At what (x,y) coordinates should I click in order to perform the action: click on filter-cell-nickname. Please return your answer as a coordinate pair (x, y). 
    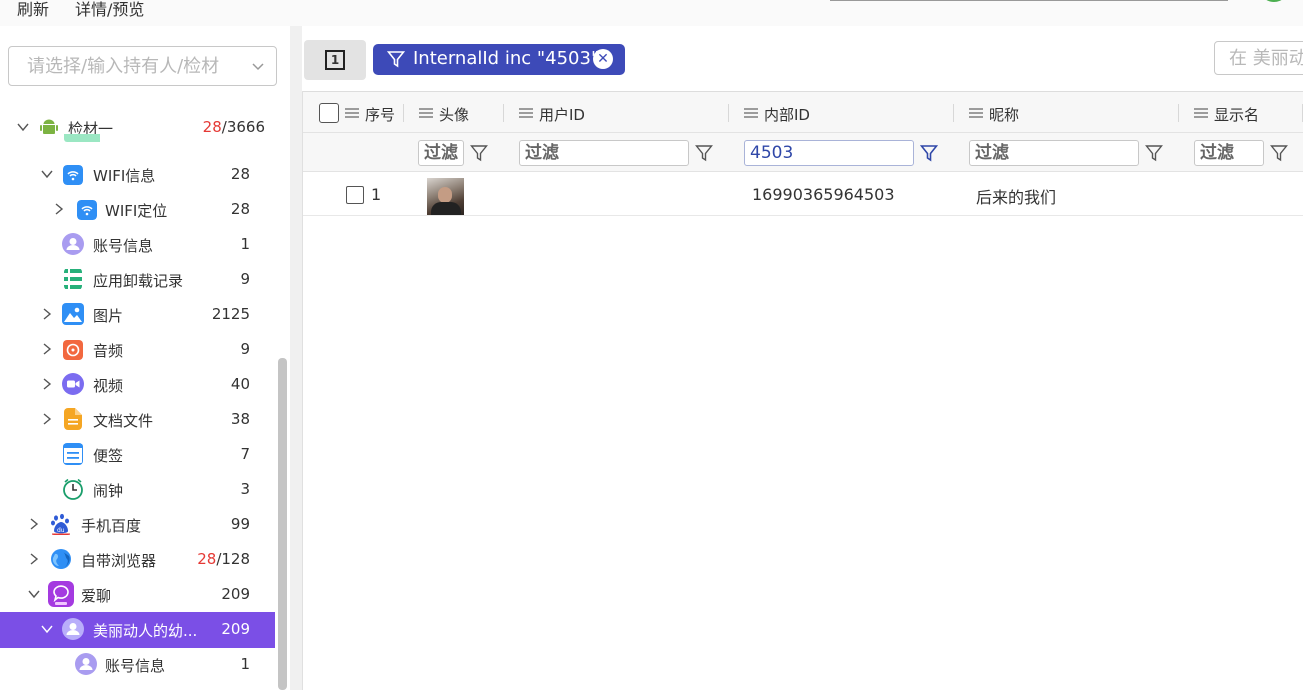
    Looking at the image, I should click on (1074, 153).